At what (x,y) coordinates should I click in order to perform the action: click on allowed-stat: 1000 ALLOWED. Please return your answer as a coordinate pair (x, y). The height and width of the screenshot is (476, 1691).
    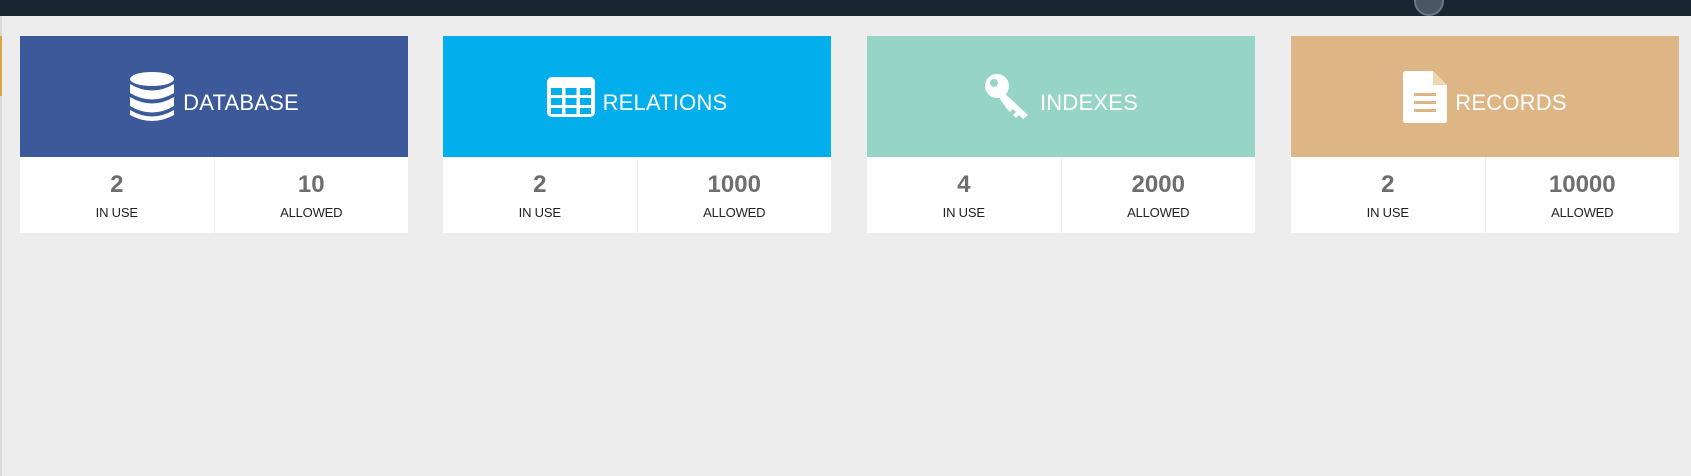
    Looking at the image, I should click on (734, 195).